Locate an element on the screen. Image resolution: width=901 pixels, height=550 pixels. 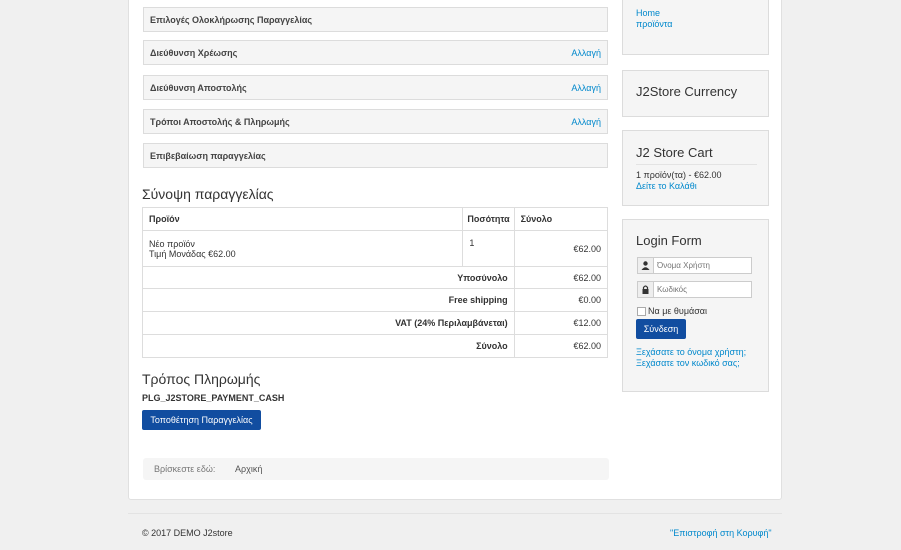
username-field is located at coordinates (695, 265).